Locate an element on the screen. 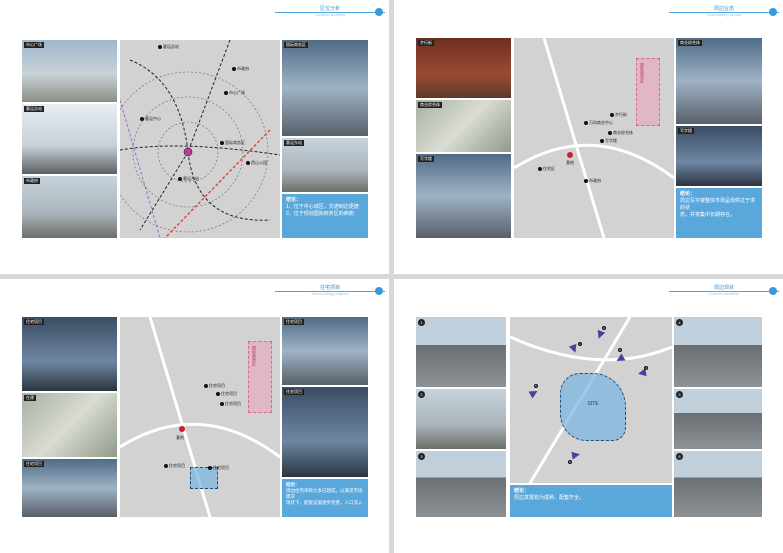 The width and height of the screenshot is (783, 553). photo-label: 市政府 is located at coordinates (32, 181).